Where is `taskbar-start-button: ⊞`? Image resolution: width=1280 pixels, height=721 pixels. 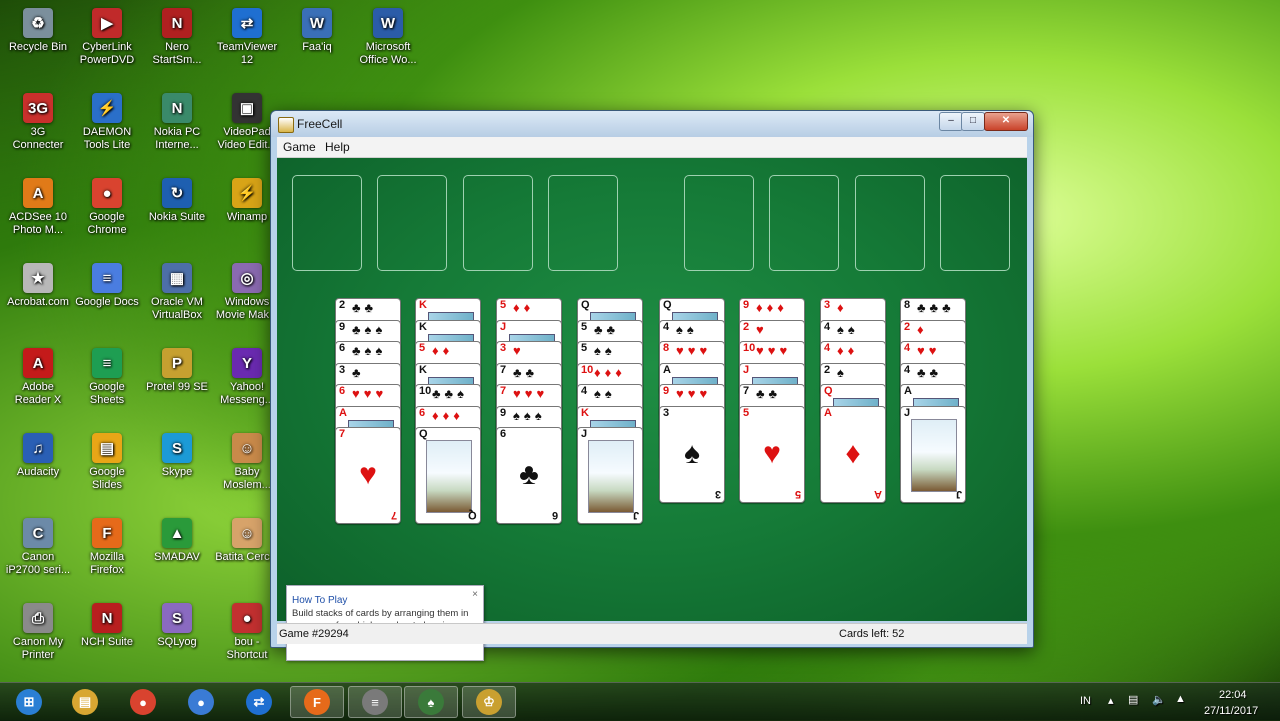 taskbar-start-button: ⊞ is located at coordinates (29, 702).